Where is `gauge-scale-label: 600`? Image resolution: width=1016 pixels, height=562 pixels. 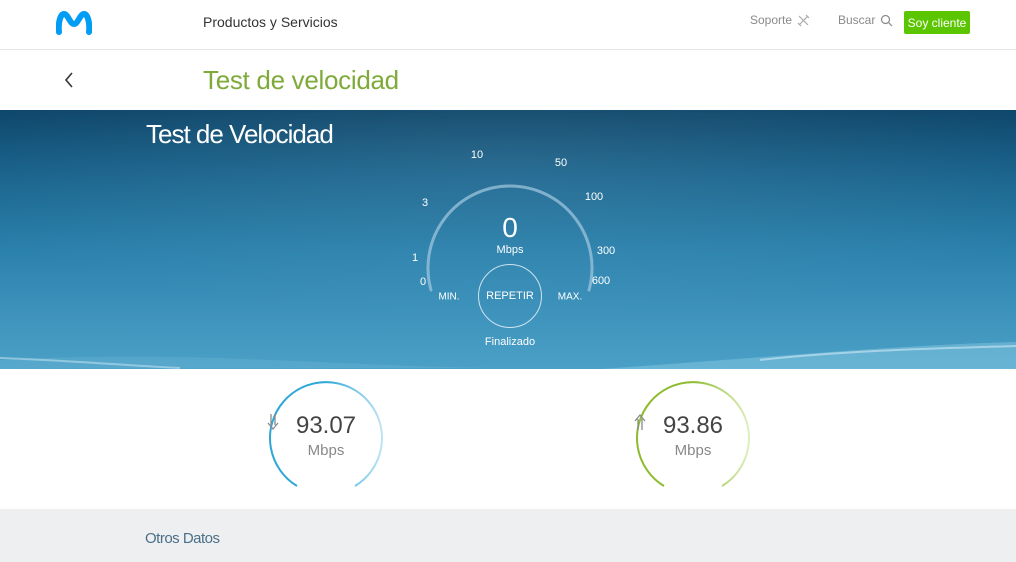
gauge-scale-label: 600 is located at coordinates (601, 281).